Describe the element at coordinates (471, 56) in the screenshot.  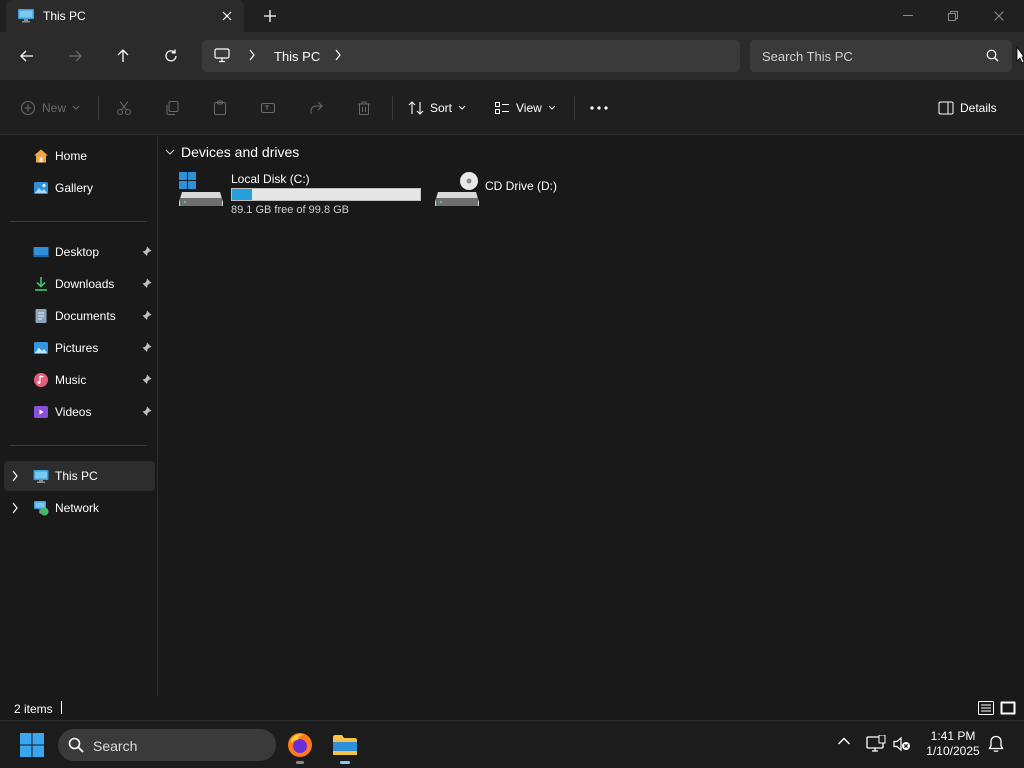
I see `address-bar: This PC` at that location.